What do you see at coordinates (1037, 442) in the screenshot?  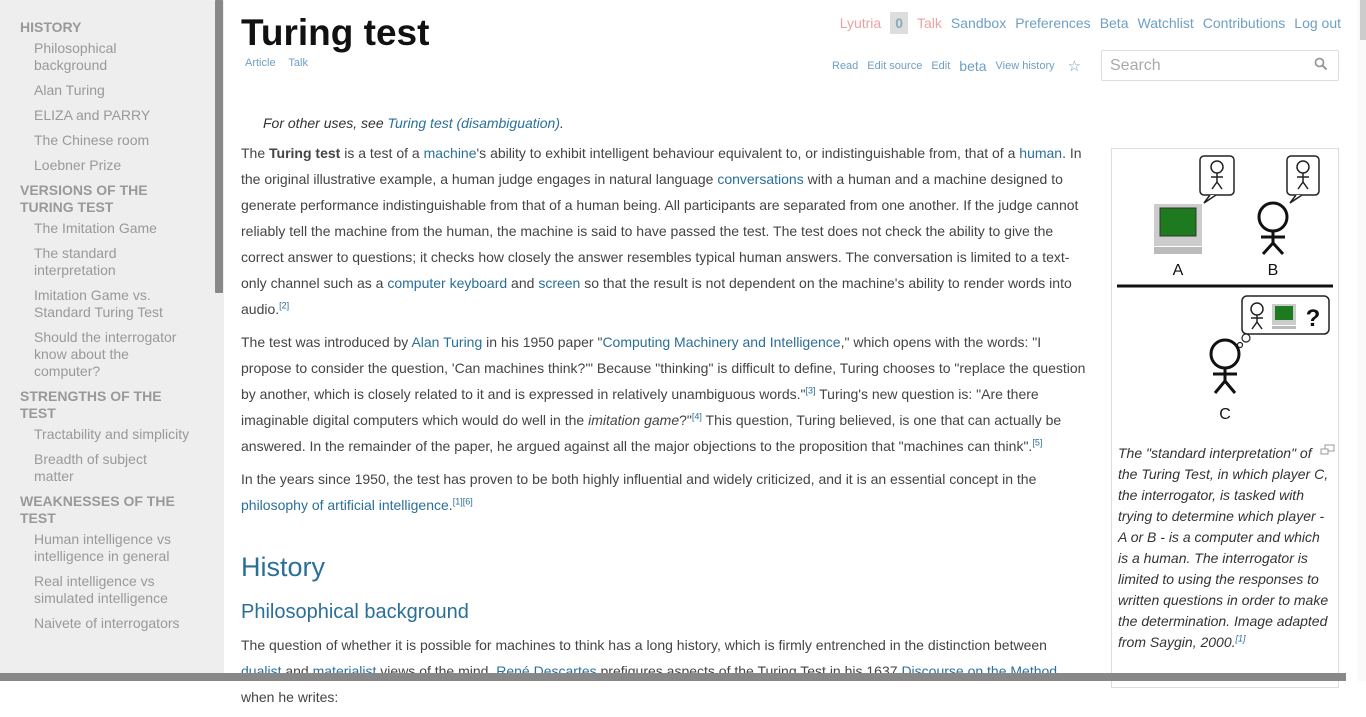 I see `ref-link: [5]` at bounding box center [1037, 442].